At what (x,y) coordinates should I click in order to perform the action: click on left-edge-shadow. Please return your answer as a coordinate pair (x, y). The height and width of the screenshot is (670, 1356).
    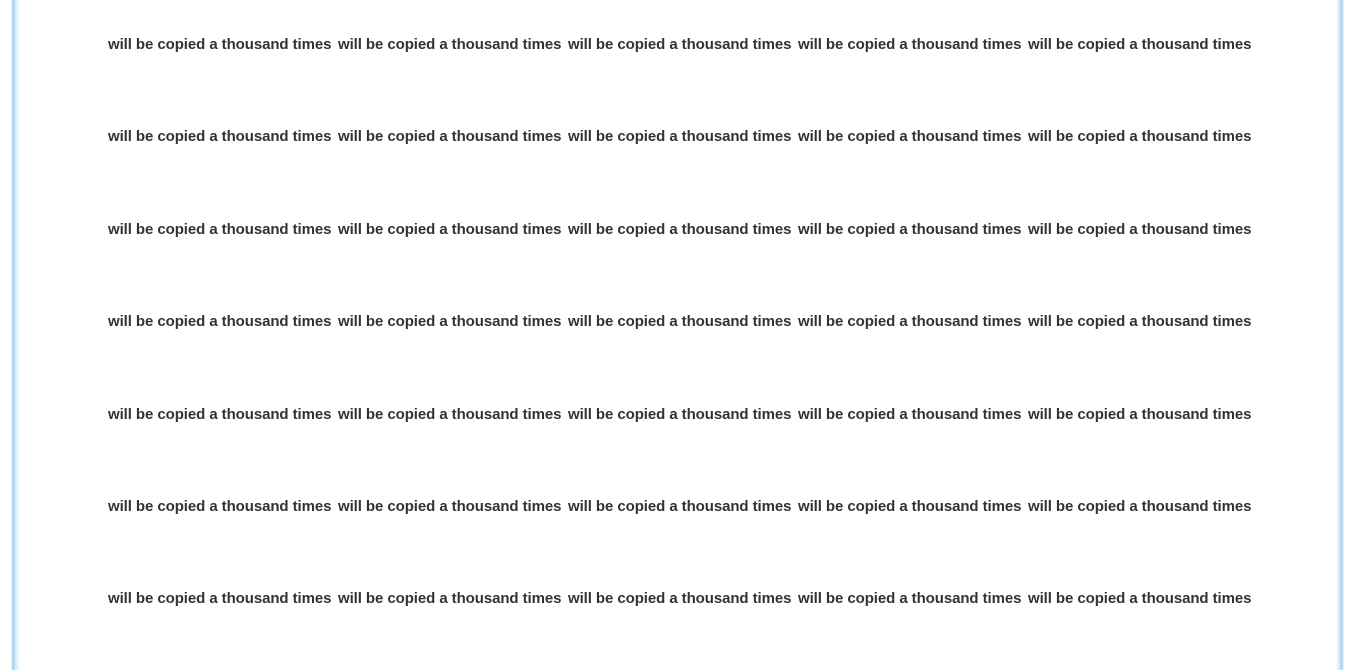
    Looking at the image, I should click on (10, 335).